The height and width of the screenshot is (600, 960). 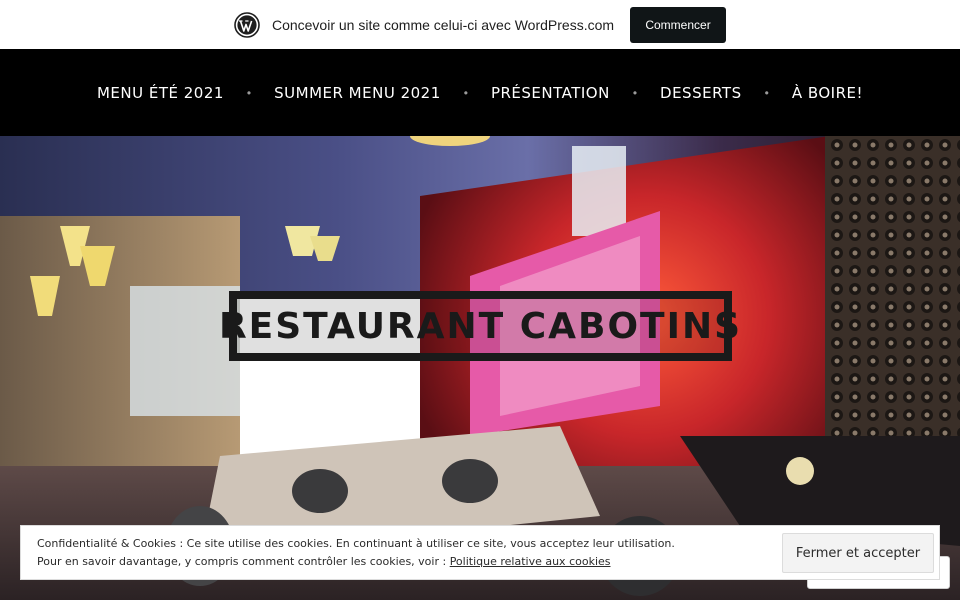 I want to click on nav-item-summer-menu-2021: SUMMER MENU 2021, so click(x=357, y=93).